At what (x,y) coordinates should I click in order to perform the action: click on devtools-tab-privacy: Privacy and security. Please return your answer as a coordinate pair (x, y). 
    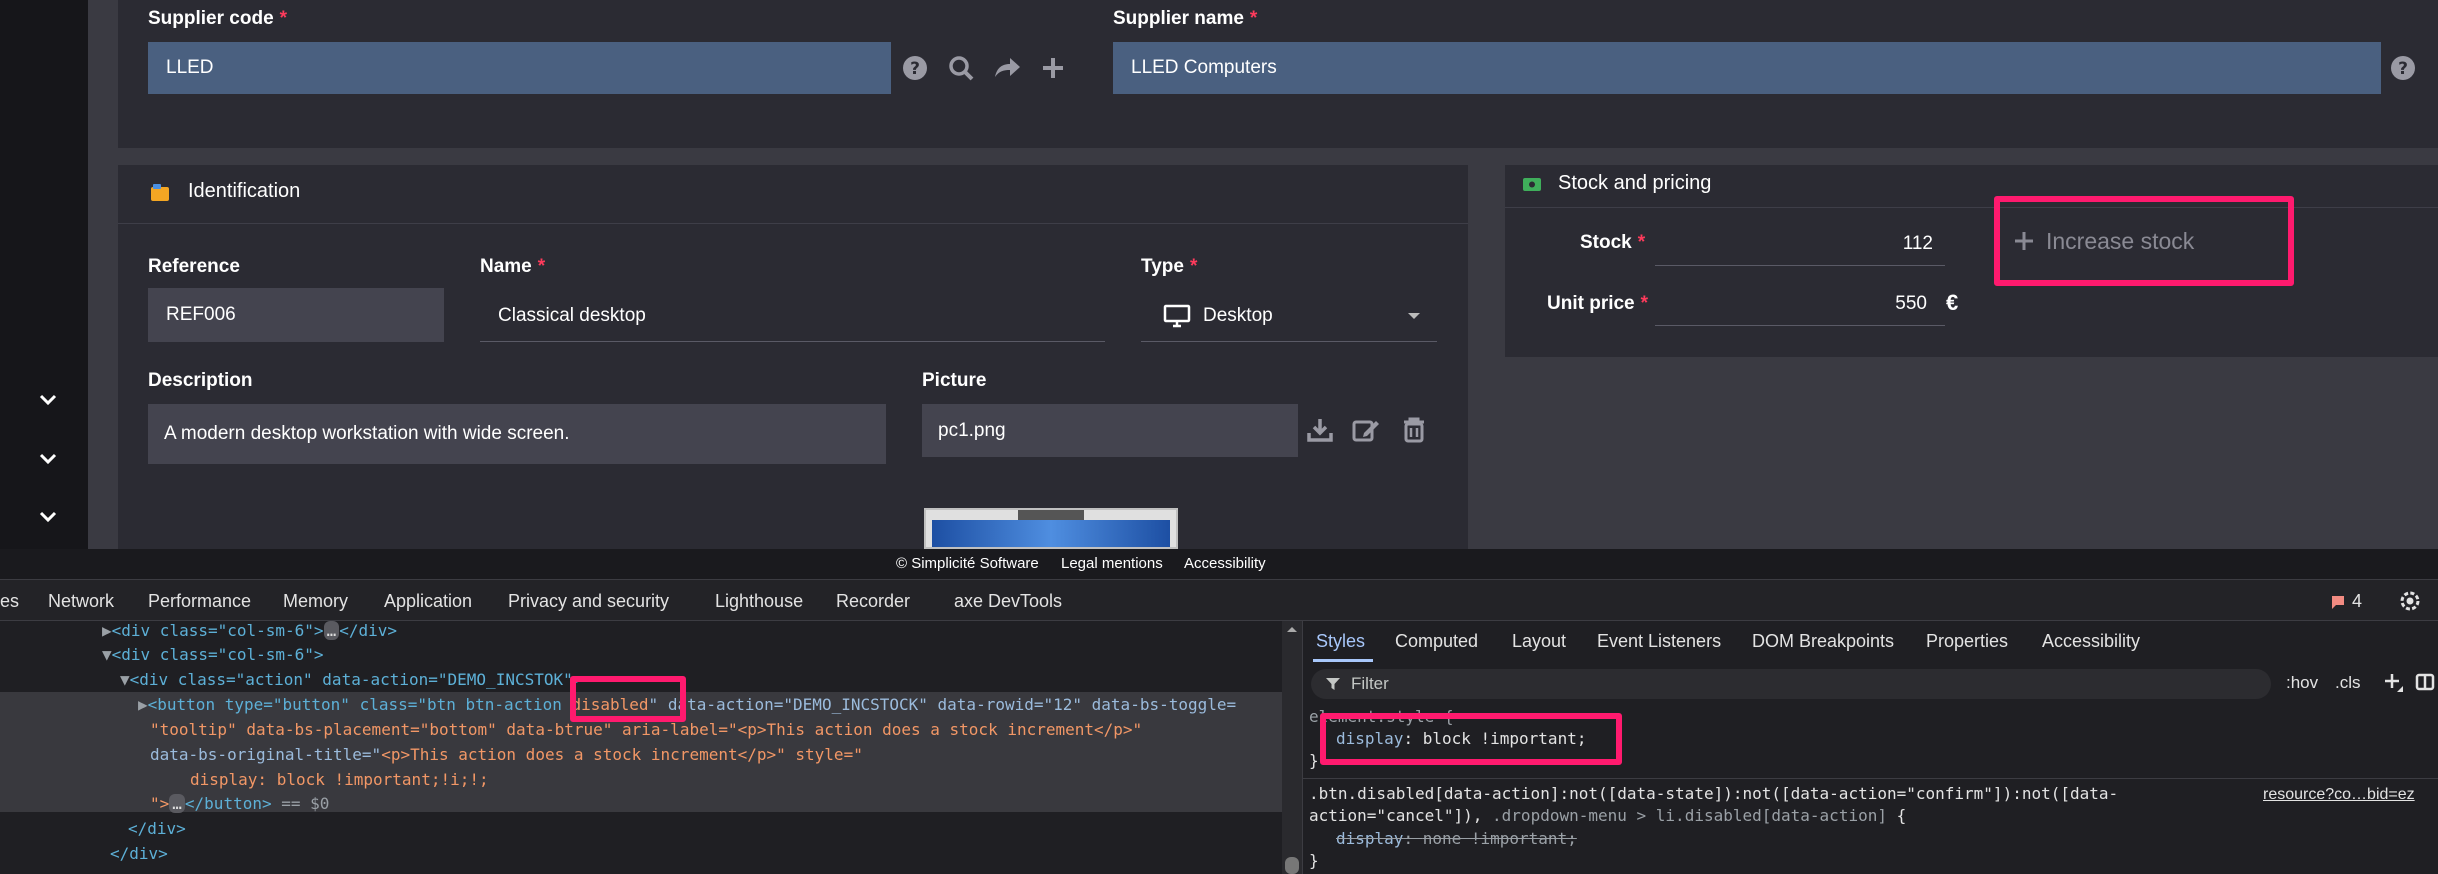
    Looking at the image, I should click on (588, 601).